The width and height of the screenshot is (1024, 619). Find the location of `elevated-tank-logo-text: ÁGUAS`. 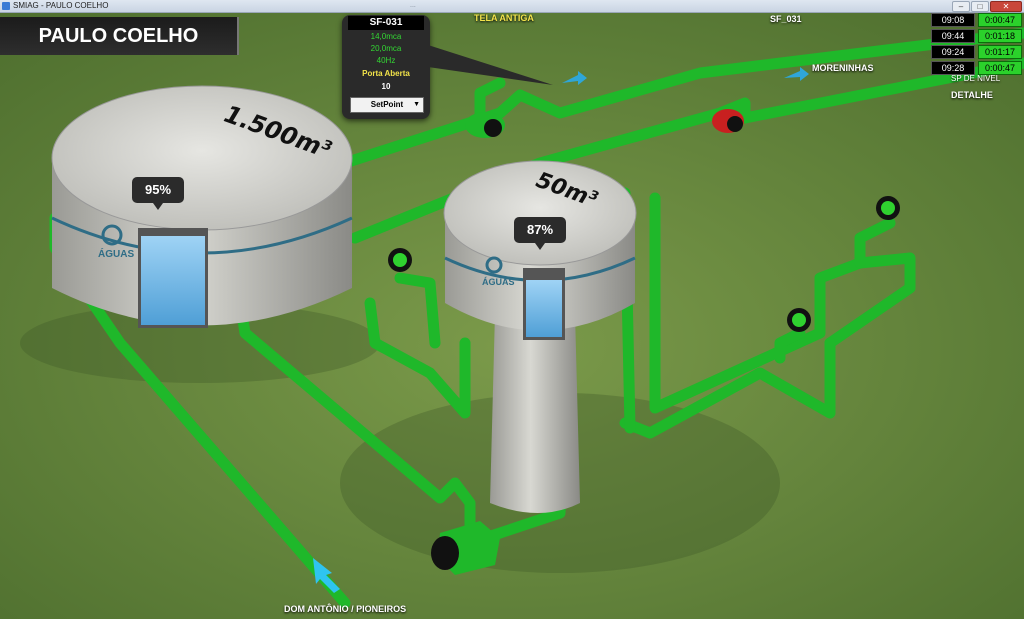

elevated-tank-logo-text: ÁGUAS is located at coordinates (498, 282).